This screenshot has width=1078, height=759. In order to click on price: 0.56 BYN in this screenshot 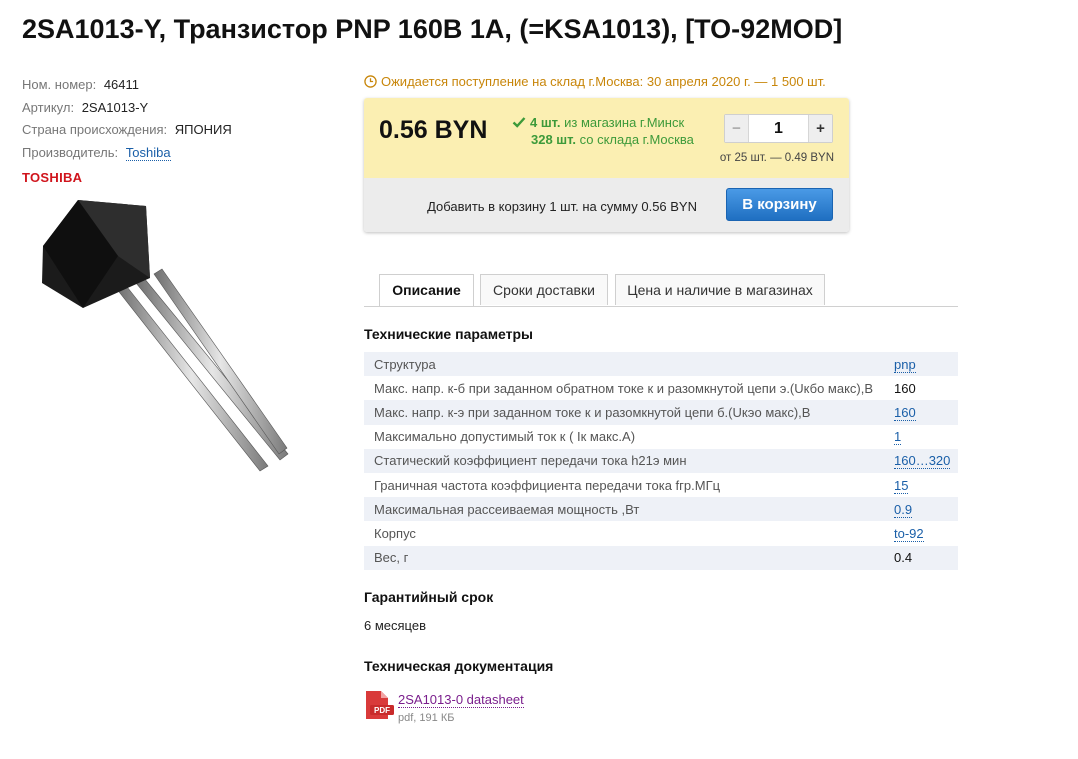, I will do `click(433, 130)`.